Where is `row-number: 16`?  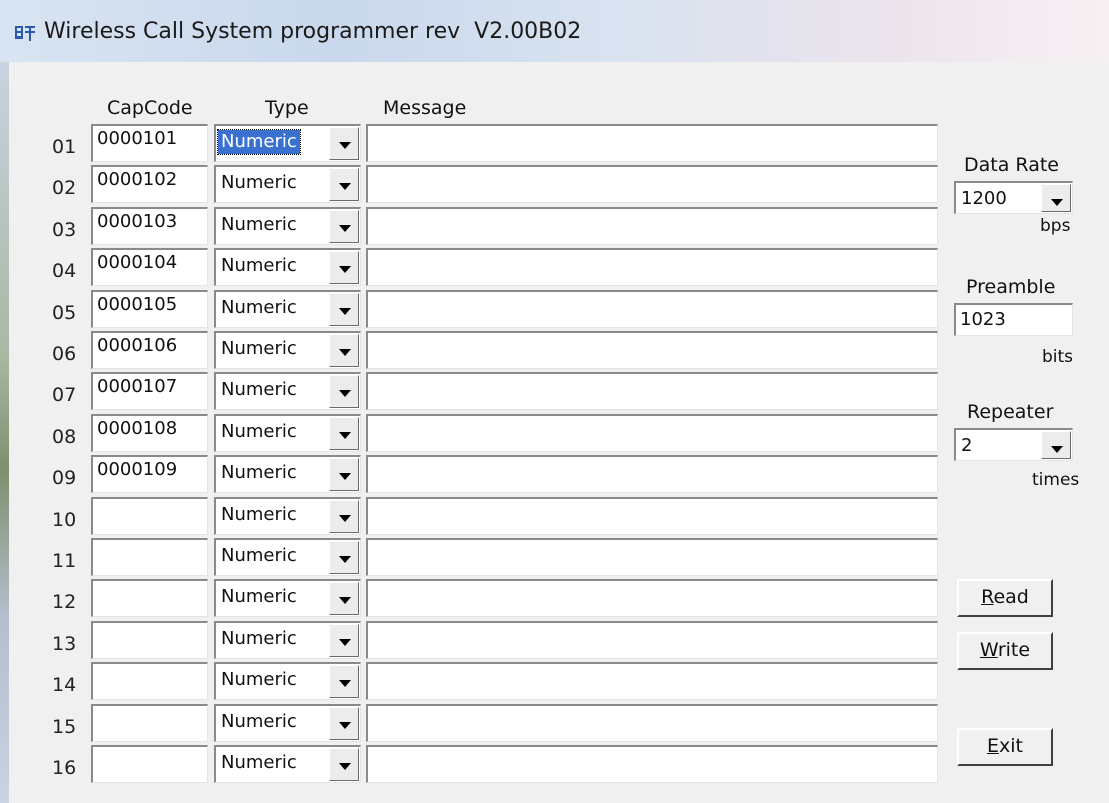 row-number: 16 is located at coordinates (64, 768).